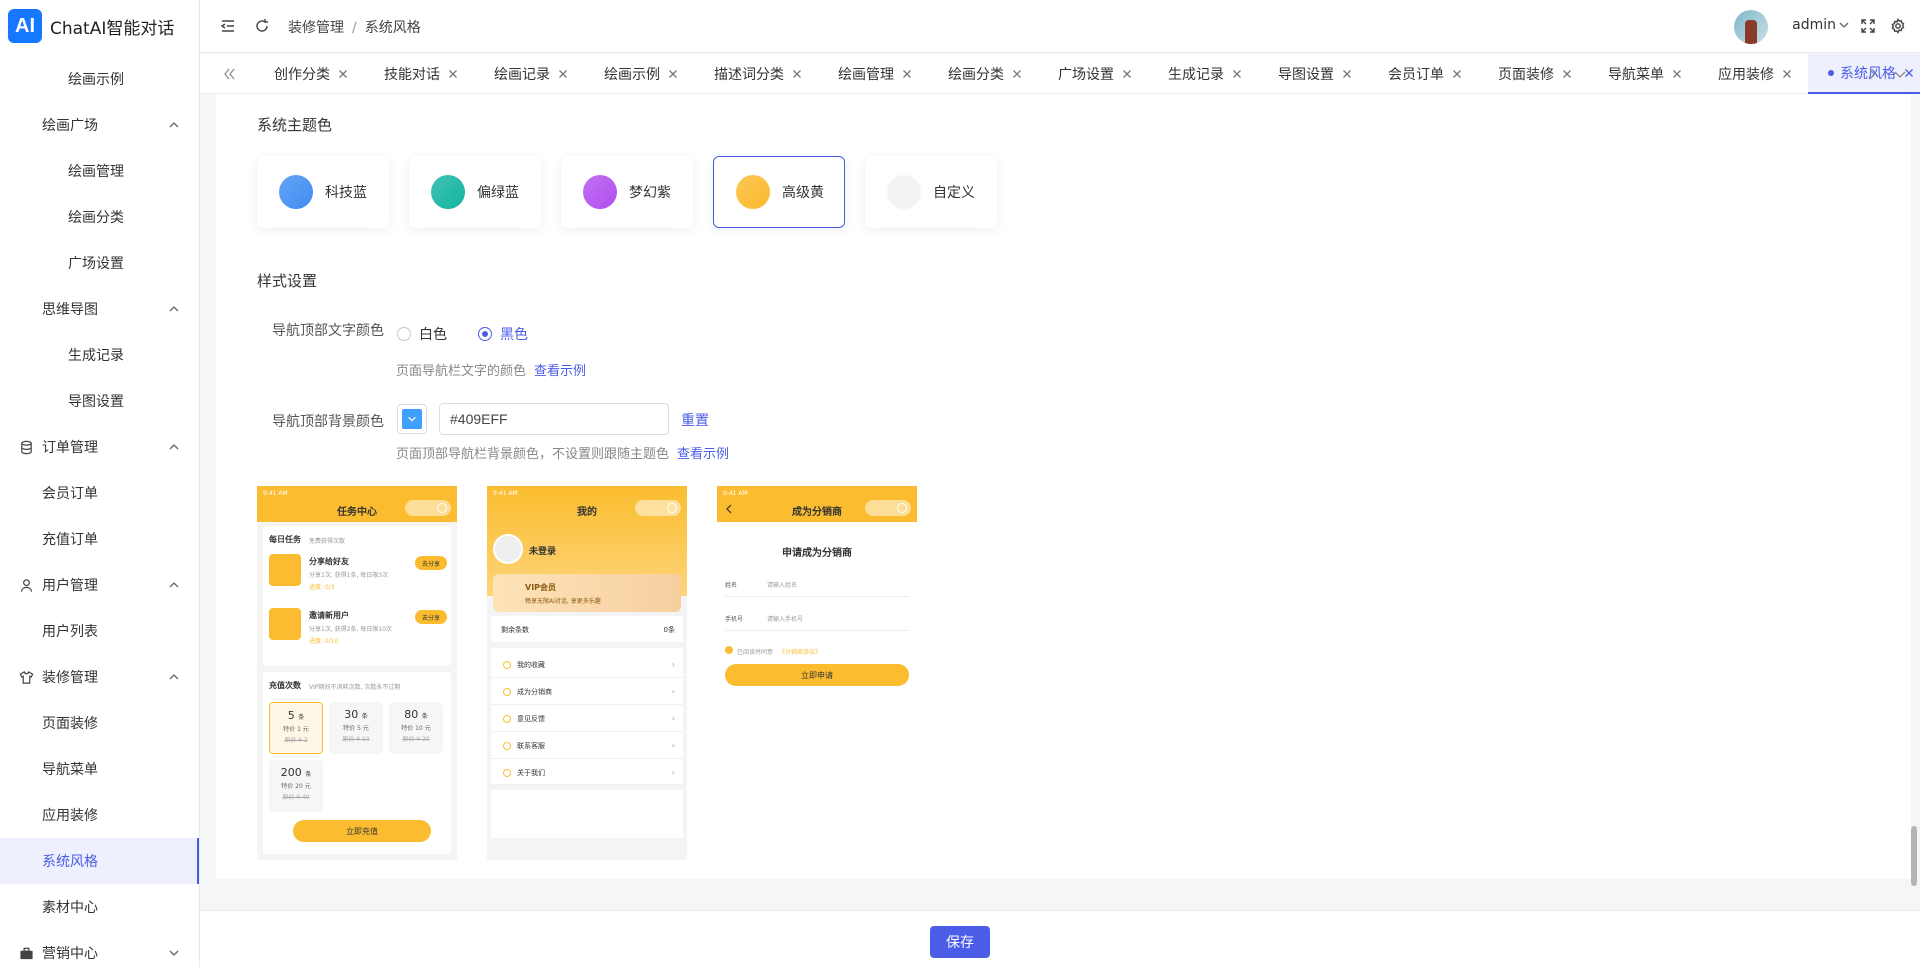 Image resolution: width=1920 pixels, height=967 pixels. Describe the element at coordinates (475, 192) in the screenshot. I see `theme-option: 偏绿蓝` at that location.